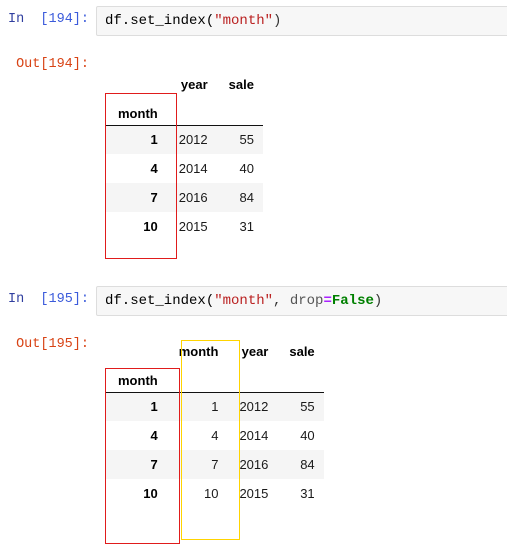 The height and width of the screenshot is (549, 507). I want to click on table-row: 1 1 2012 55, so click(215, 406).